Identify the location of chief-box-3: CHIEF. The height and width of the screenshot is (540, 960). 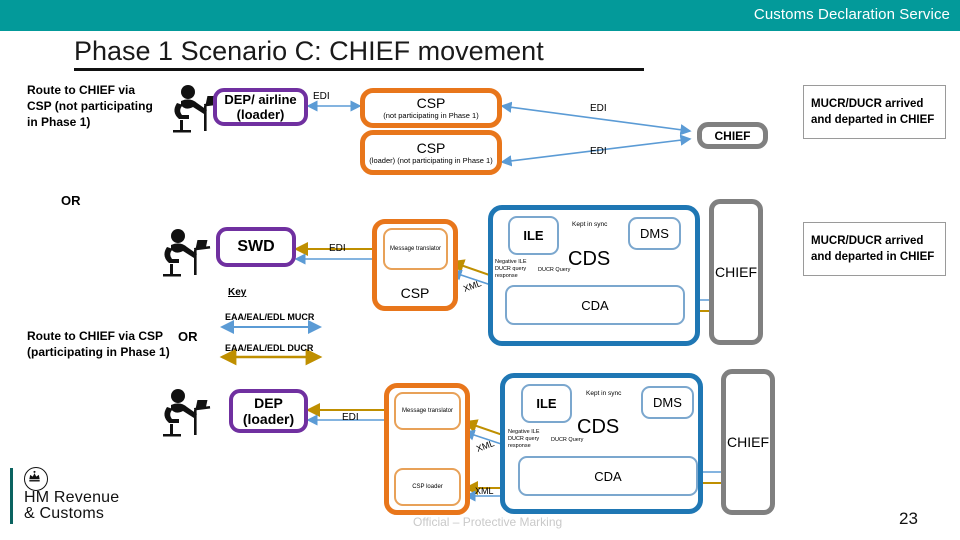
(748, 442).